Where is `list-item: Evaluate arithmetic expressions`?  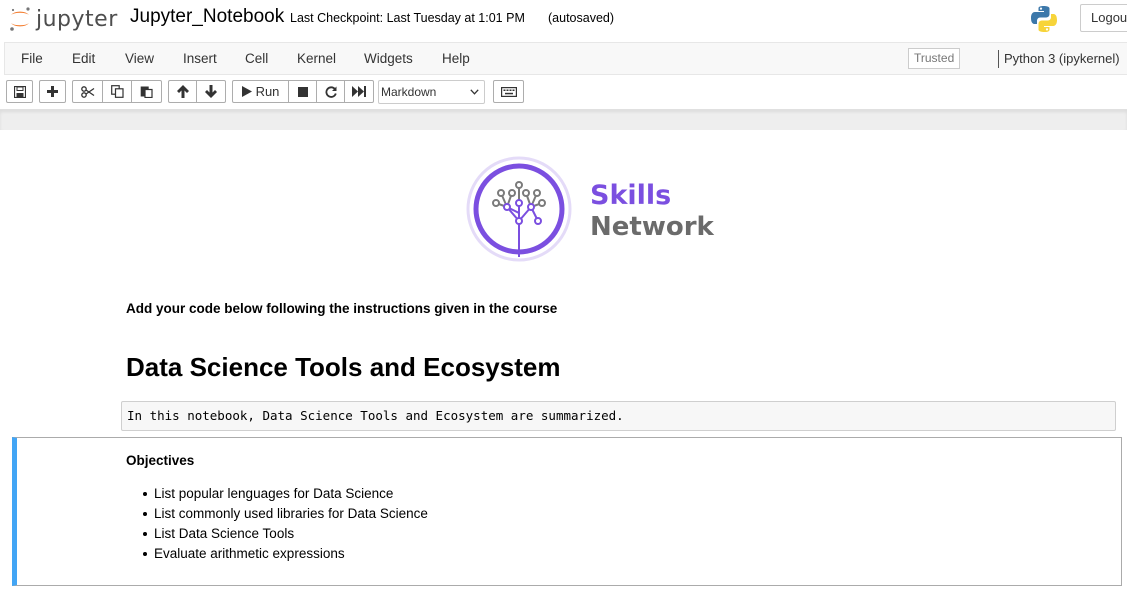 list-item: Evaluate arithmetic expressions is located at coordinates (285, 555).